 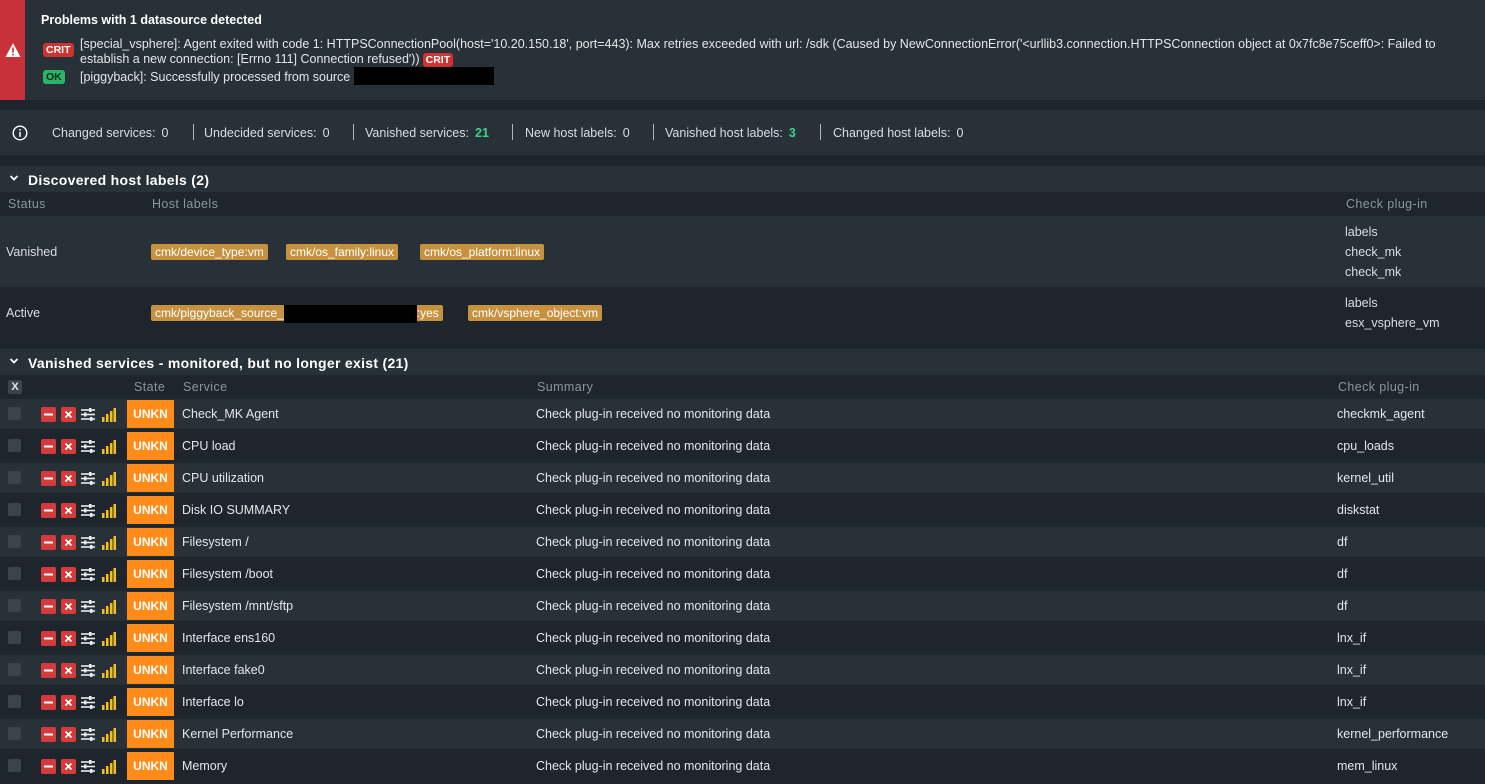 I want to click on toggle-all-checkbox-button: X, so click(x=15, y=387).